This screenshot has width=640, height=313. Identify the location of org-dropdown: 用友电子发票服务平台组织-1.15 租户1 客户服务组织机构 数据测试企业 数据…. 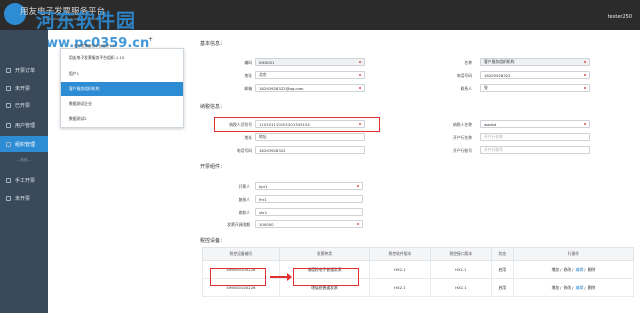
(122, 88).